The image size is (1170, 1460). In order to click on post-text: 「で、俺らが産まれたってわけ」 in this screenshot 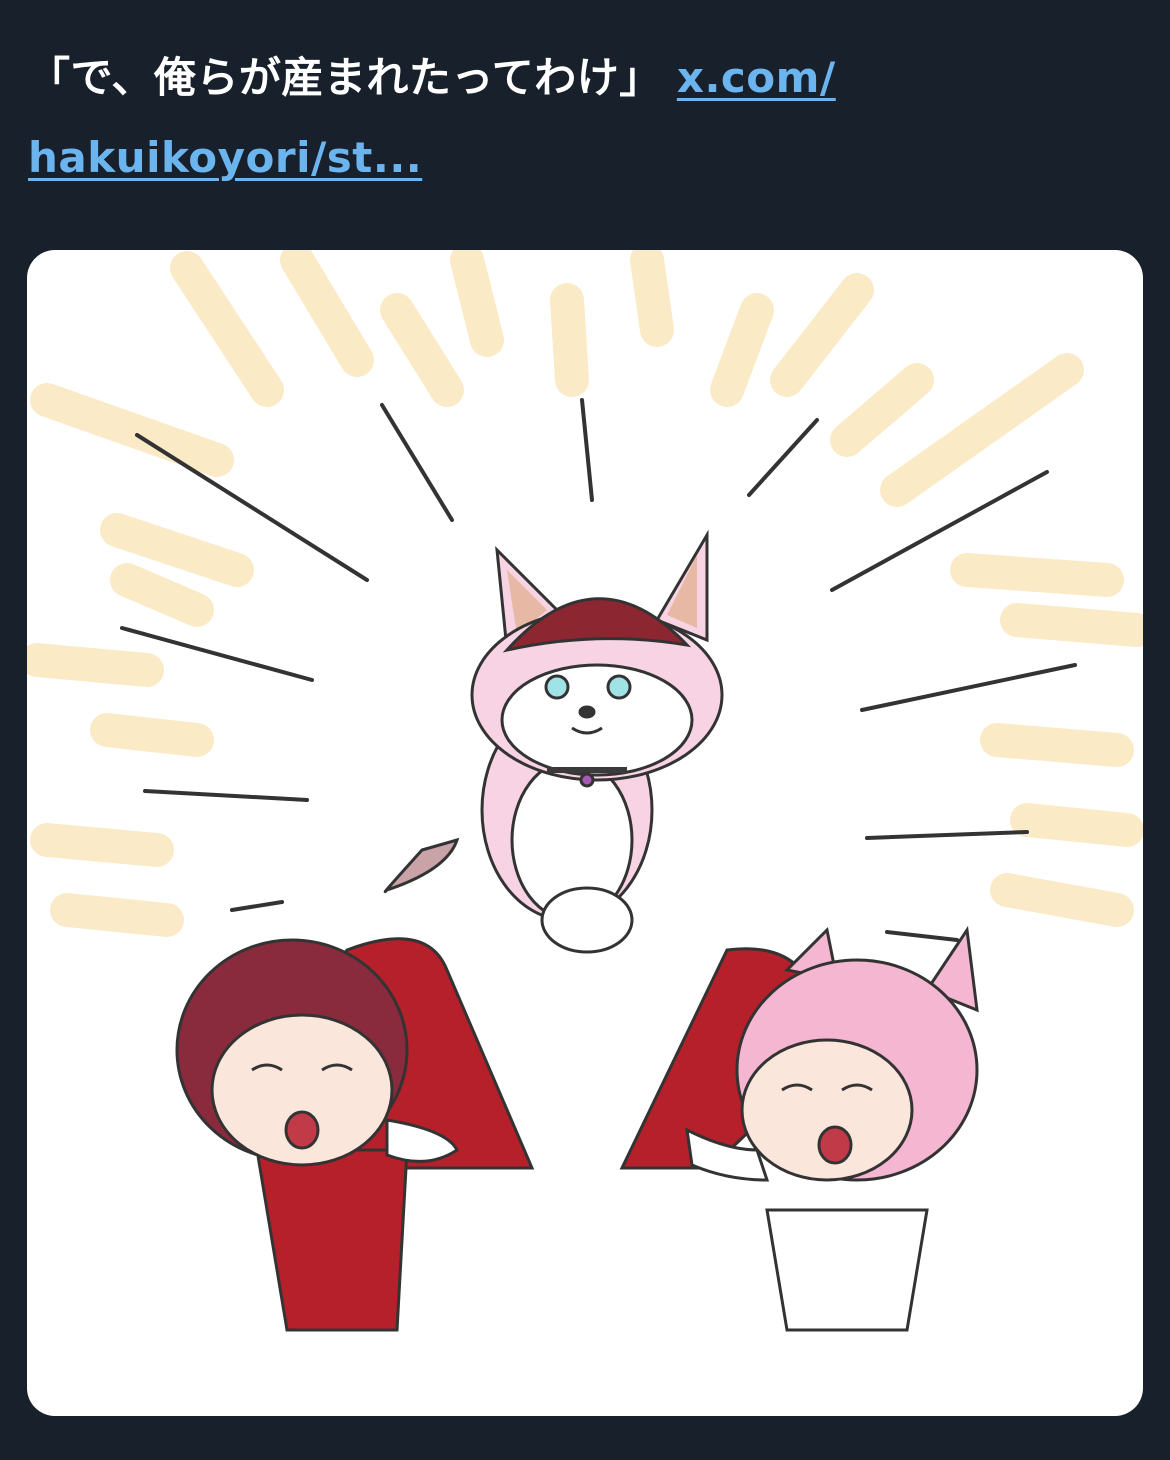, I will do `click(345, 77)`.